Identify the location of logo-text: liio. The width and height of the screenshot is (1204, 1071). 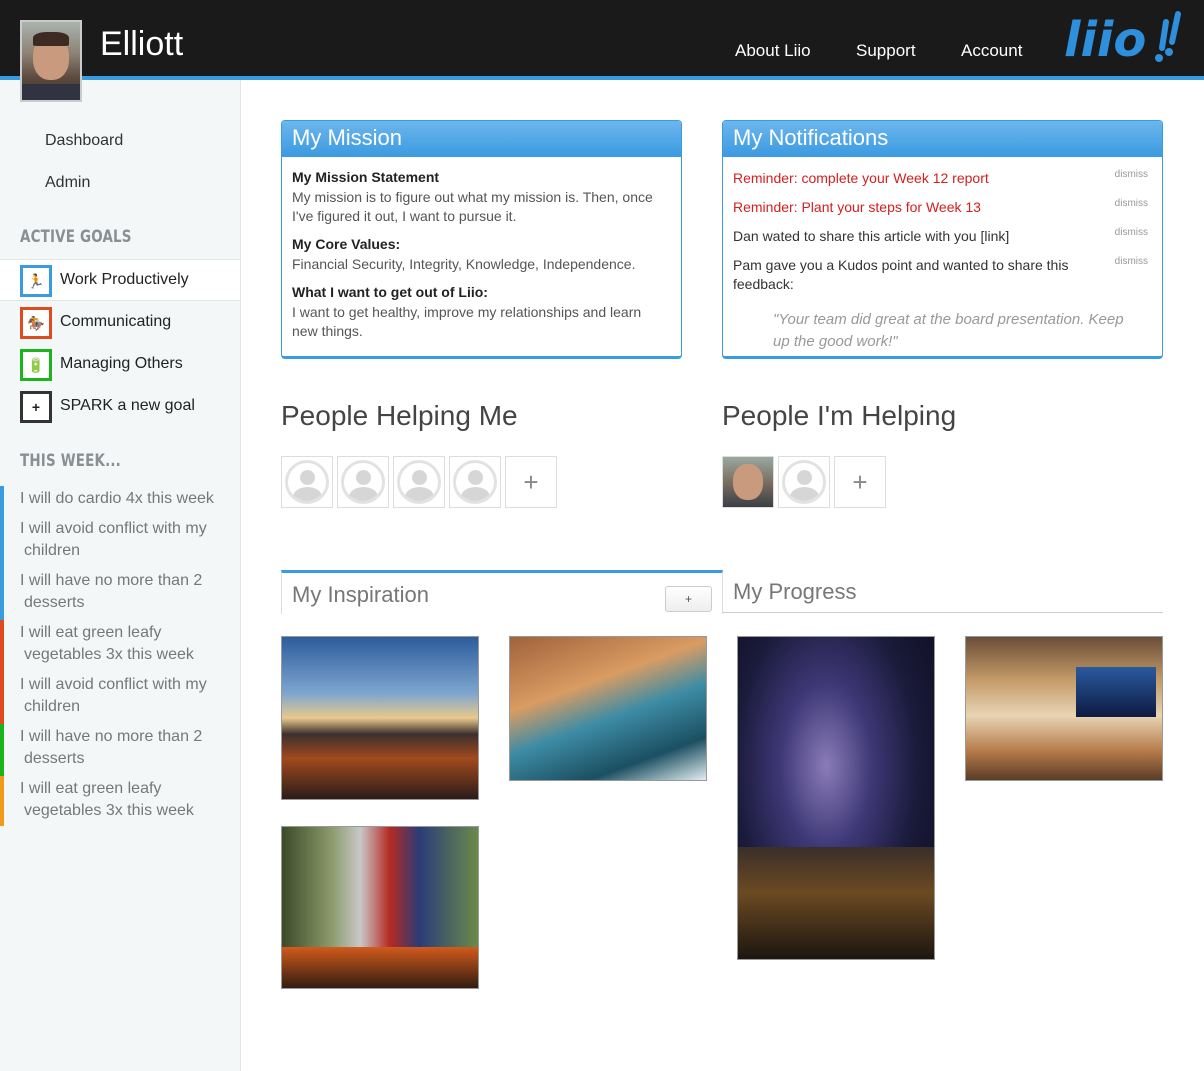
(1105, 40).